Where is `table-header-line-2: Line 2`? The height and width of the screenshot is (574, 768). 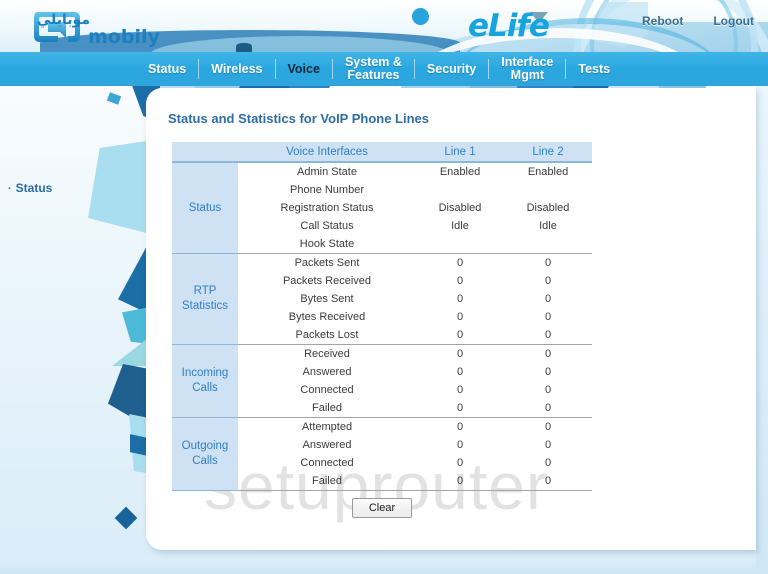
table-header-line-2: Line 2 is located at coordinates (548, 152).